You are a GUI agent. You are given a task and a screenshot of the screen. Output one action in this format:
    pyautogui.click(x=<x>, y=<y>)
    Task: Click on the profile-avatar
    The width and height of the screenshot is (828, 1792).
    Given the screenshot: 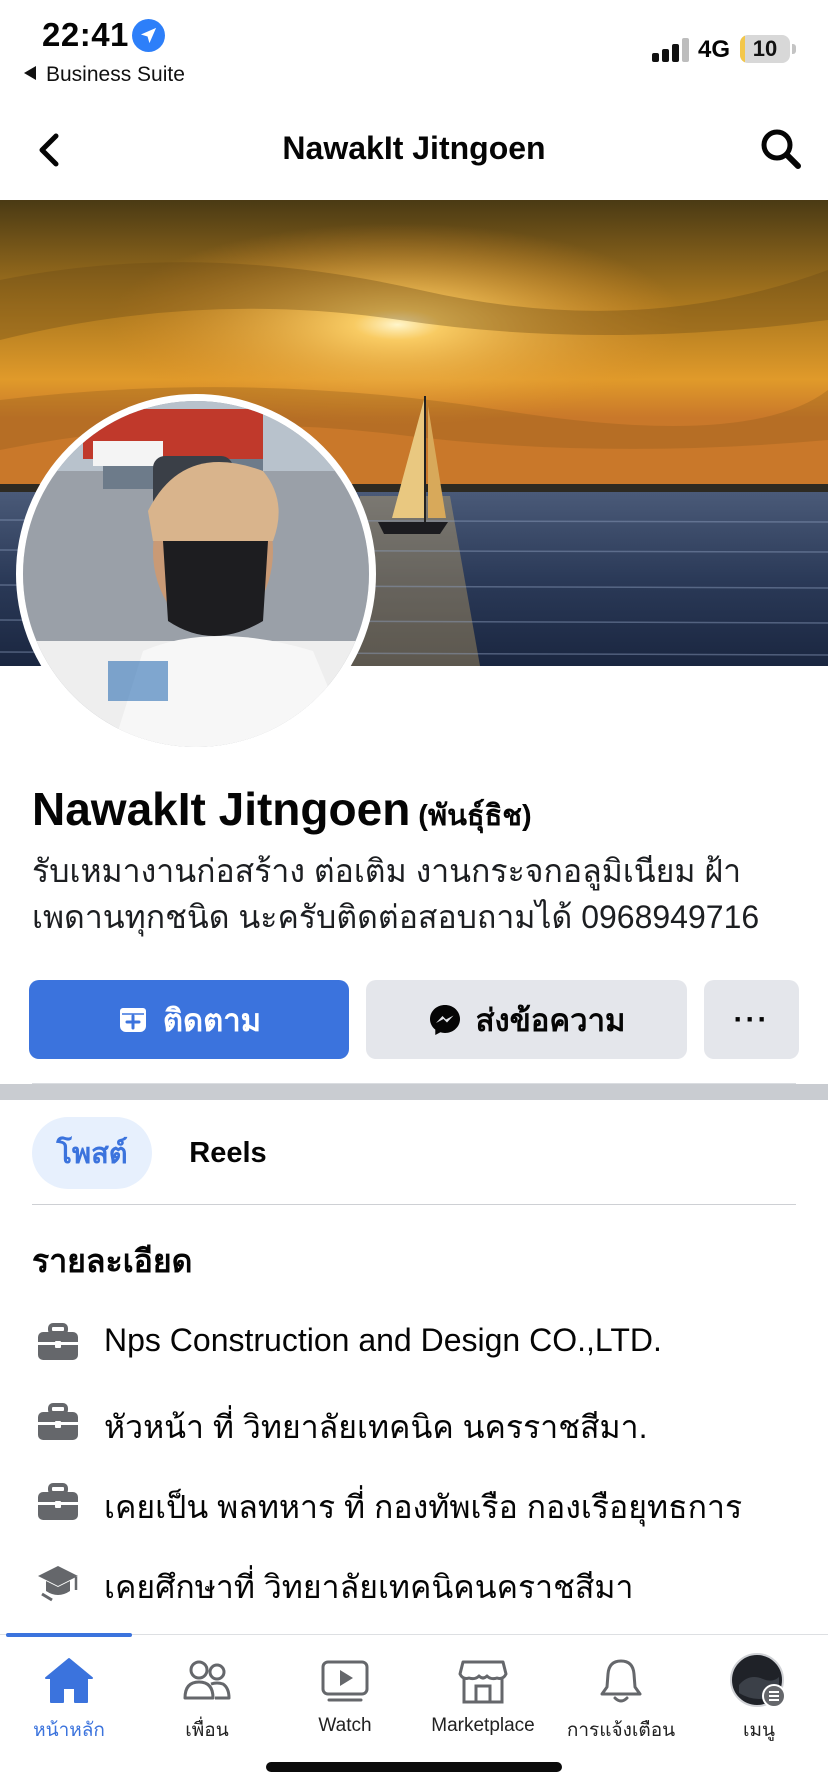 What is the action you would take?
    pyautogui.click(x=196, y=574)
    